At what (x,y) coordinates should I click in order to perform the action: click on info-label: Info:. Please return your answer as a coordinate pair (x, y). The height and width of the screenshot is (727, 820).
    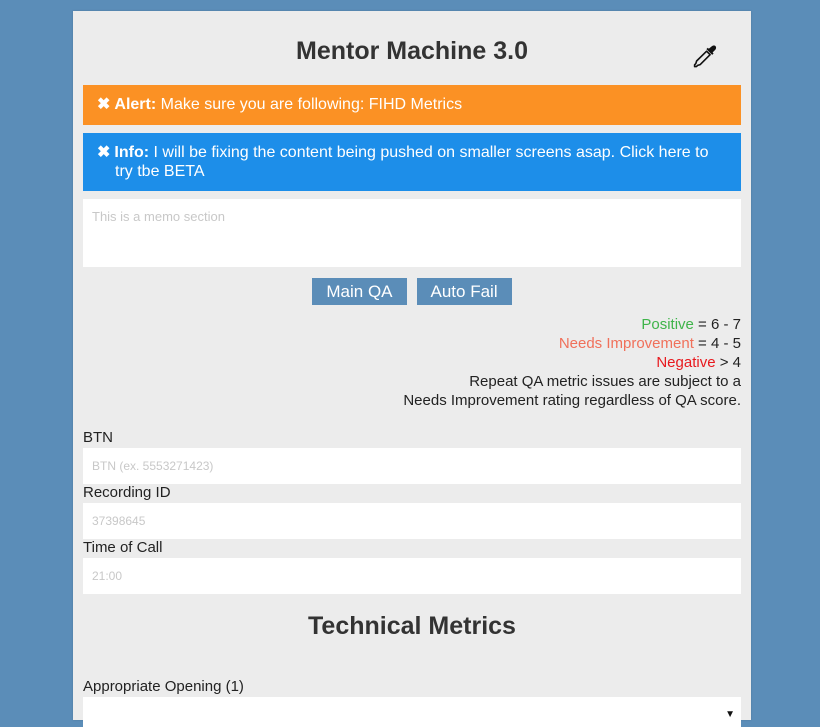
    Looking at the image, I should click on (132, 152).